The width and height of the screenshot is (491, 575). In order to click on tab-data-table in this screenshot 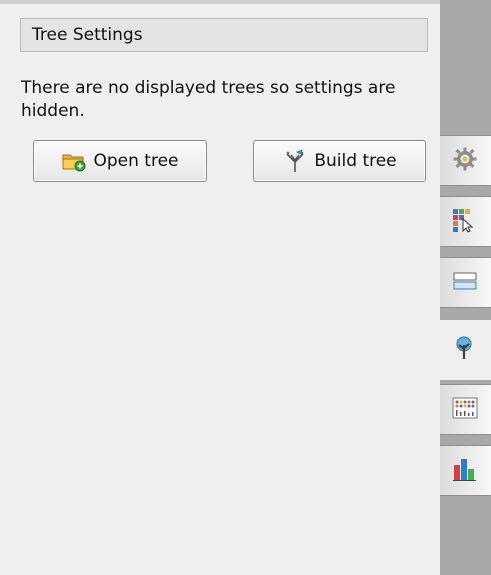, I will do `click(465, 282)`.